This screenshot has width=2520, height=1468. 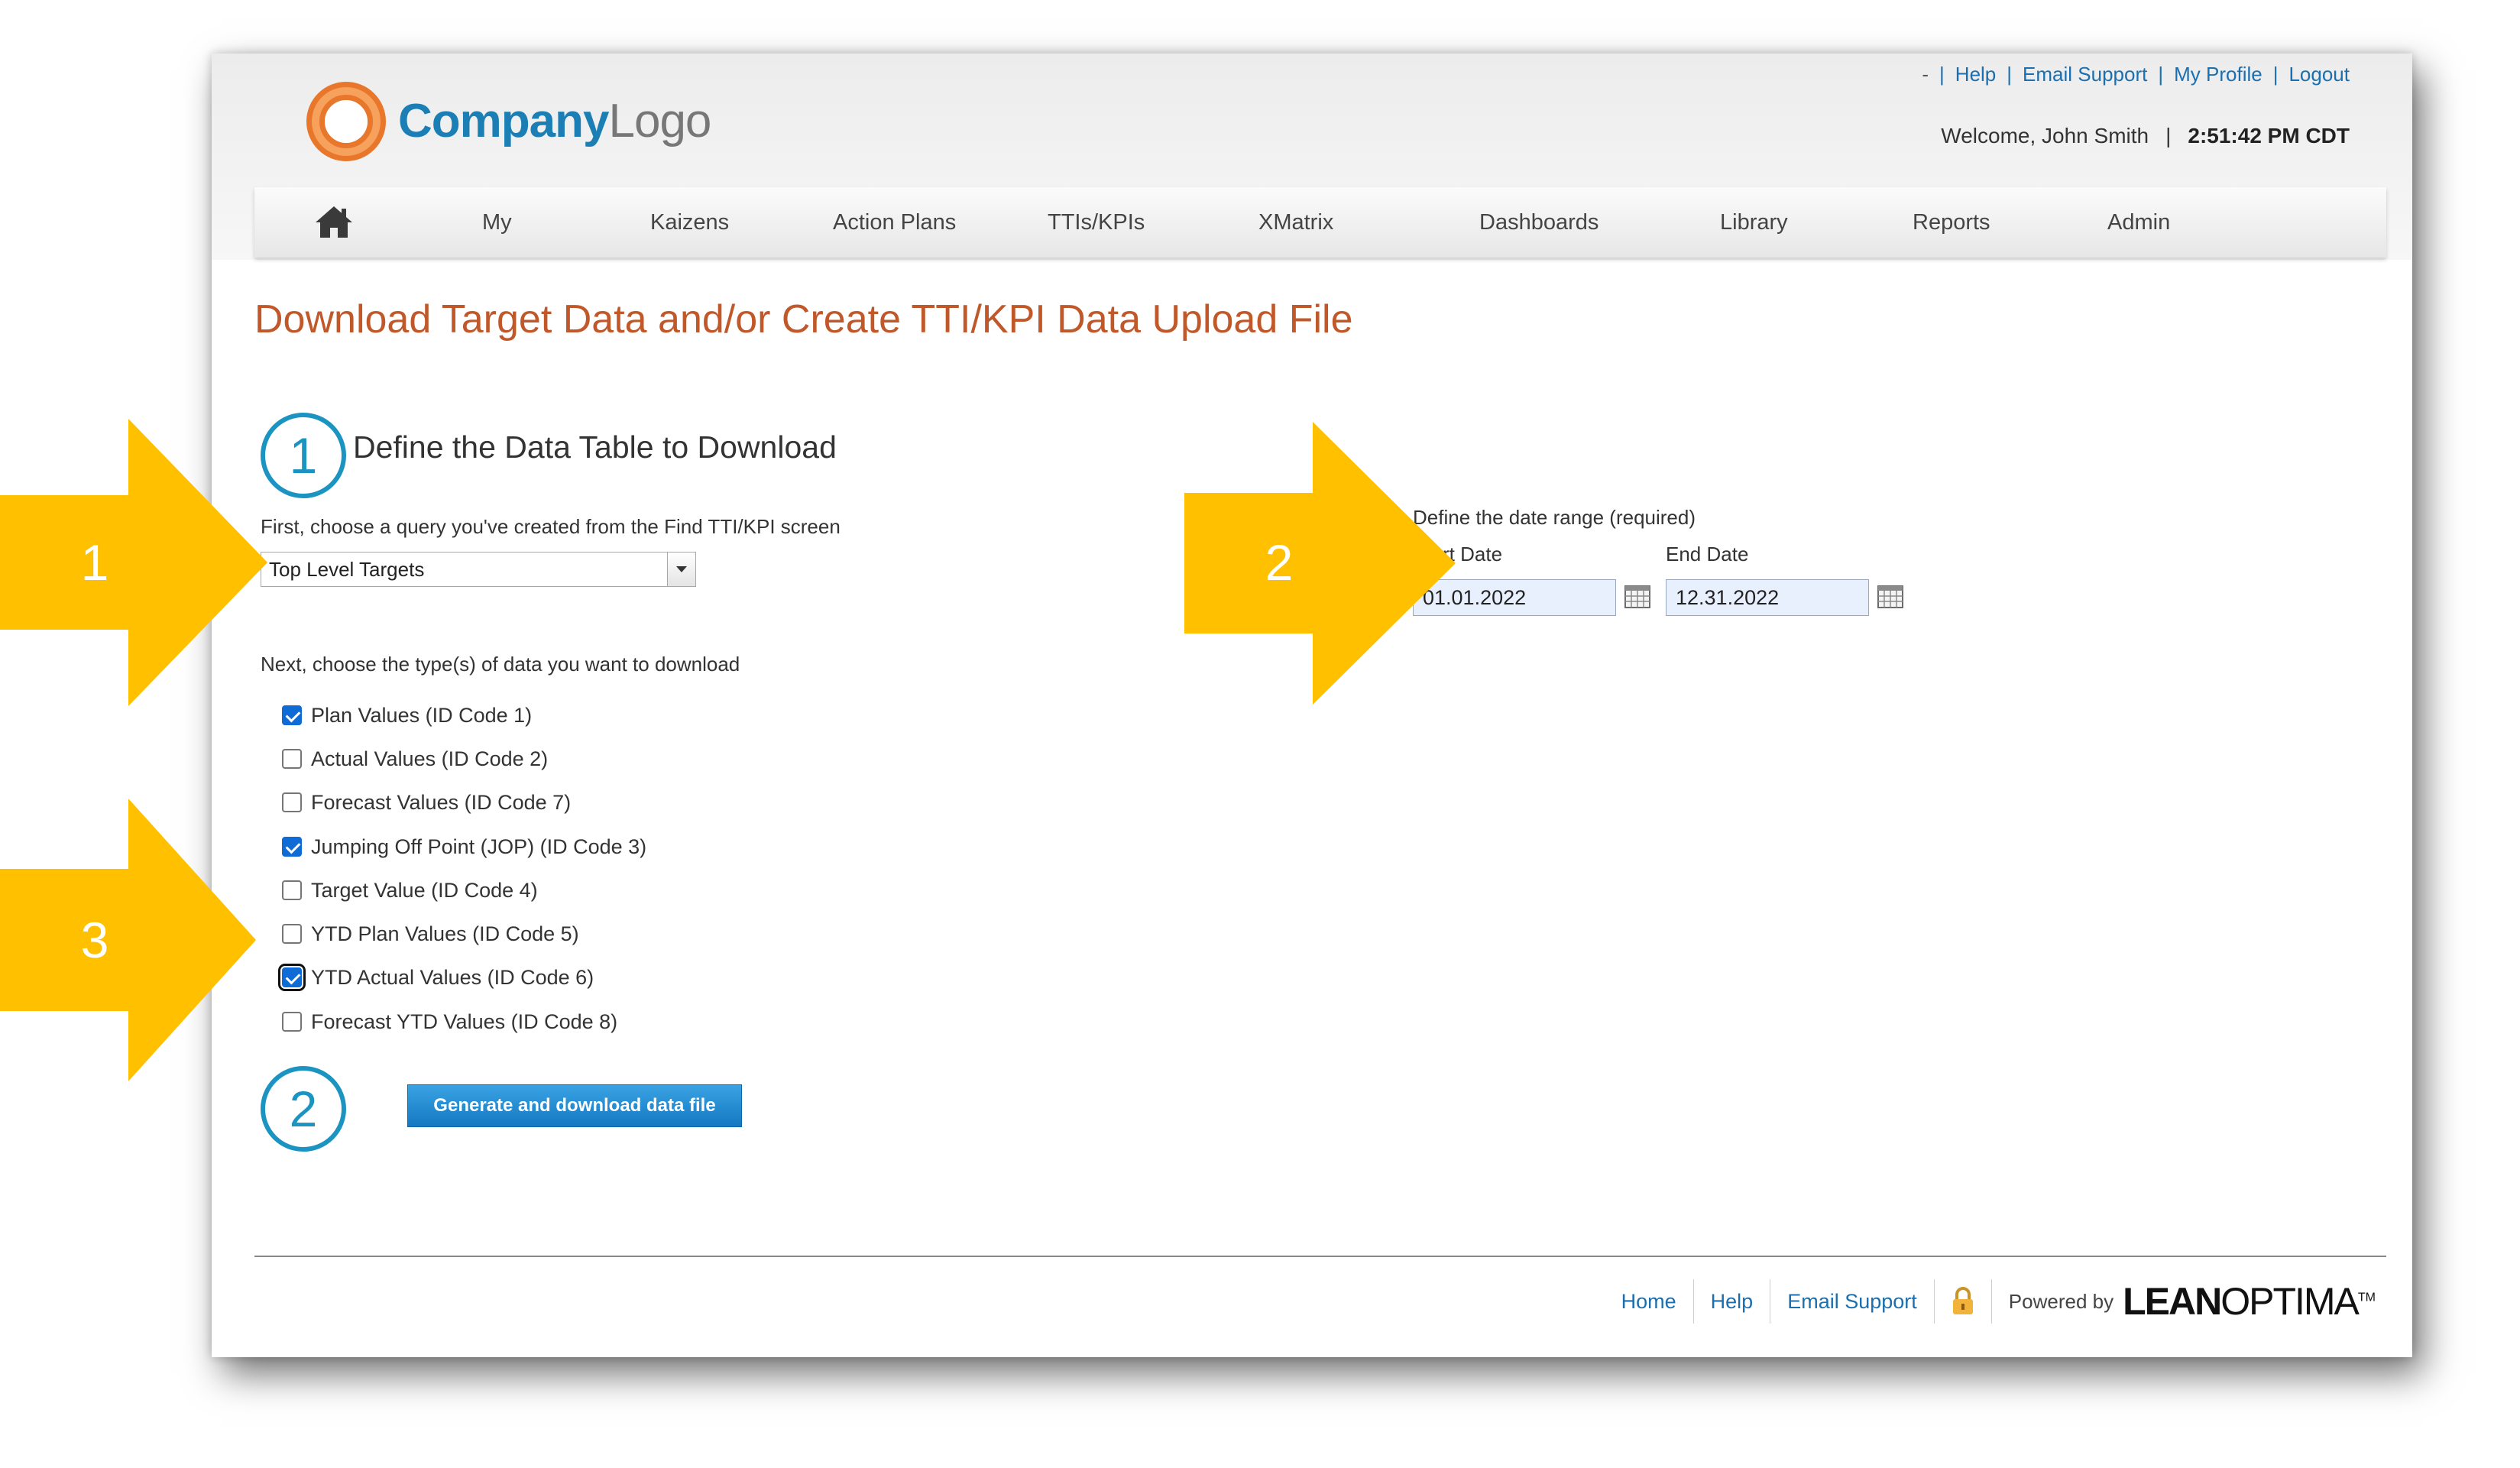 I want to click on dropdown-arrow-icon, so click(x=681, y=569).